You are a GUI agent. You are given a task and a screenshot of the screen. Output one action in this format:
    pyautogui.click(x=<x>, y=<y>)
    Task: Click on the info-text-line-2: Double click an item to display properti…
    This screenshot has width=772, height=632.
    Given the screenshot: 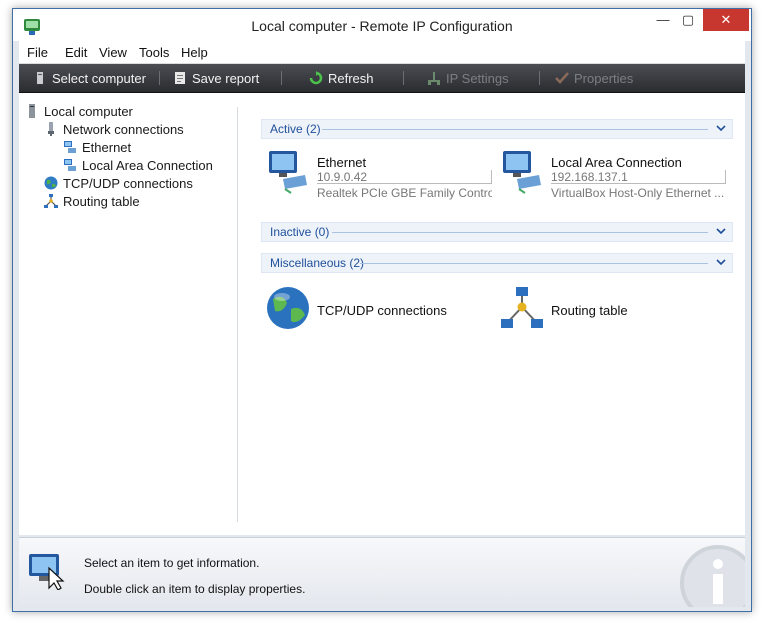 What is the action you would take?
    pyautogui.click(x=195, y=589)
    